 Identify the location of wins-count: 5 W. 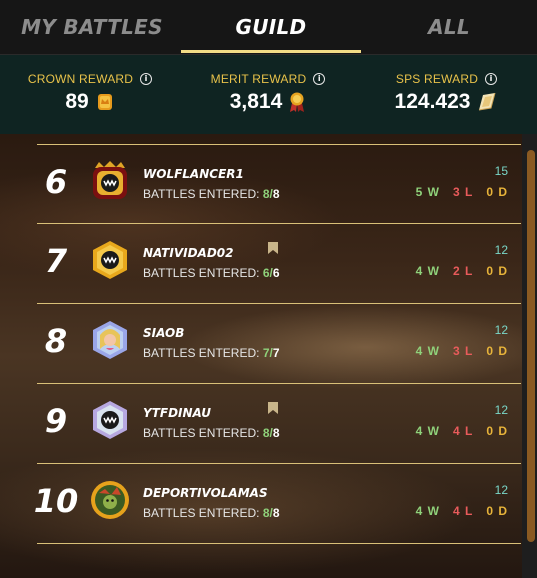
(427, 192).